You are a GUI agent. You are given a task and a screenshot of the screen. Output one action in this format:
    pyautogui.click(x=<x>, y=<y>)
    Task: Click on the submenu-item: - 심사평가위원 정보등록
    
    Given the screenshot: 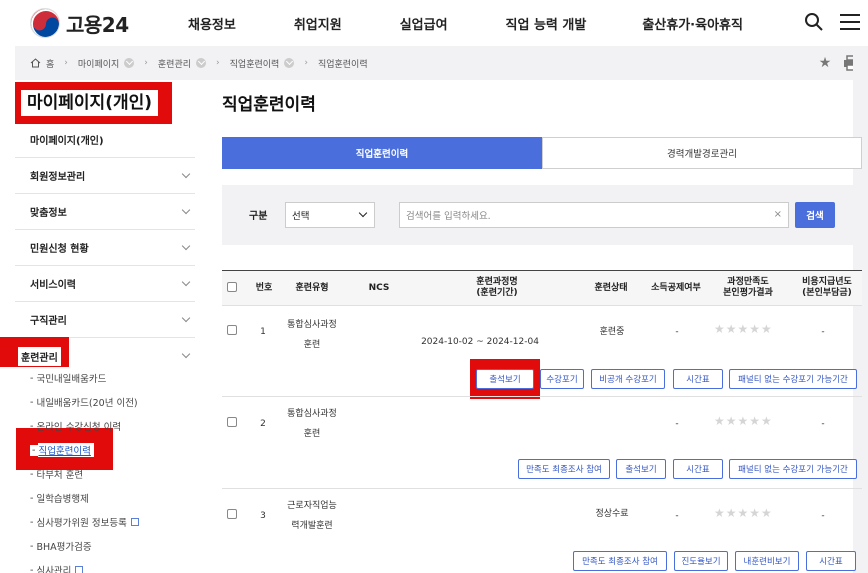 What is the action you would take?
    pyautogui.click(x=112, y=522)
    